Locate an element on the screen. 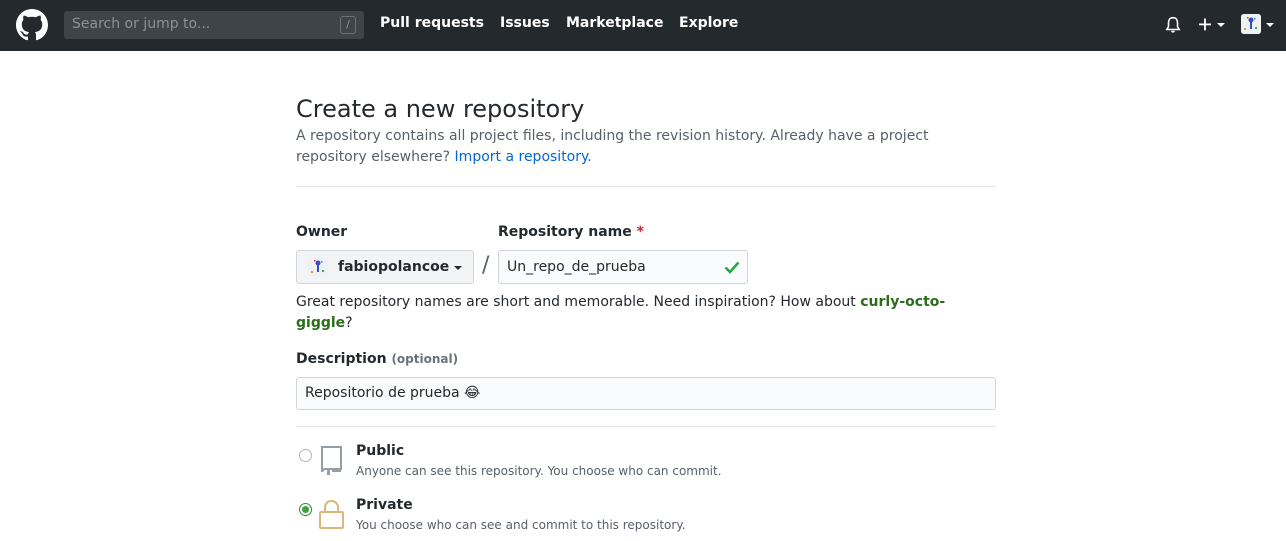 Image resolution: width=1286 pixels, height=541 pixels. repository-name-input: Un_repo_de_prueba is located at coordinates (623, 267).